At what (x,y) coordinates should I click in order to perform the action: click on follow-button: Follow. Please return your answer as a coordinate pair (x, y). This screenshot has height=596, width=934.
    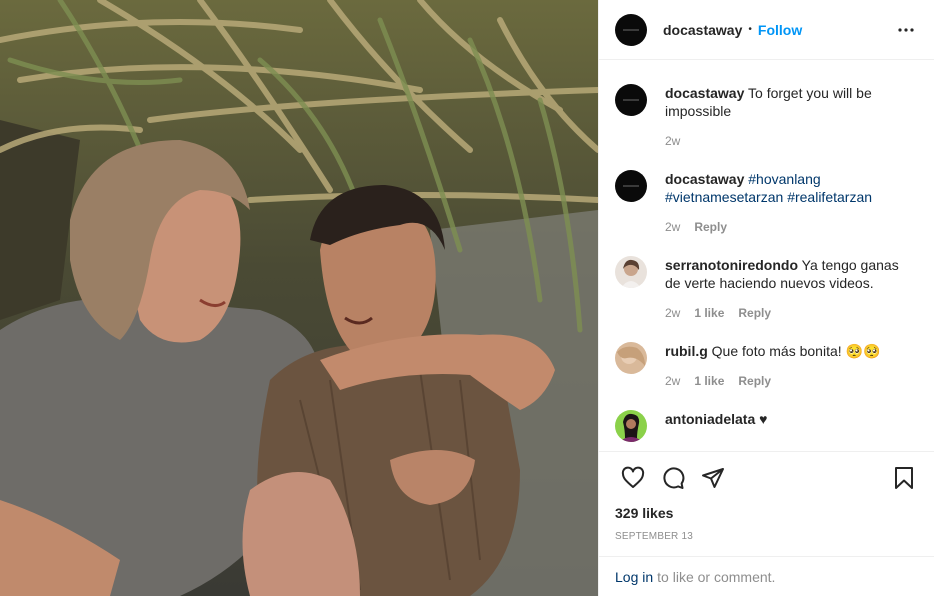
    Looking at the image, I should click on (780, 30).